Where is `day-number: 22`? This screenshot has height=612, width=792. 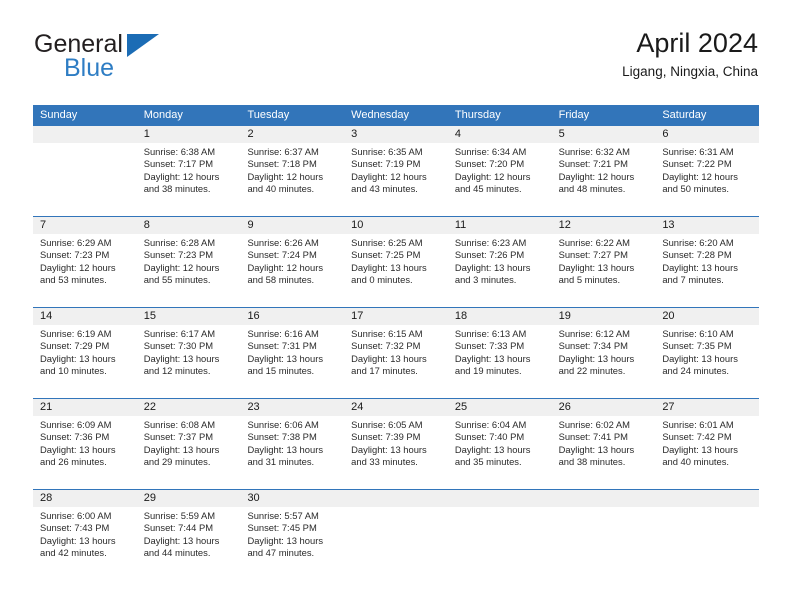
day-number: 22 is located at coordinates (189, 407).